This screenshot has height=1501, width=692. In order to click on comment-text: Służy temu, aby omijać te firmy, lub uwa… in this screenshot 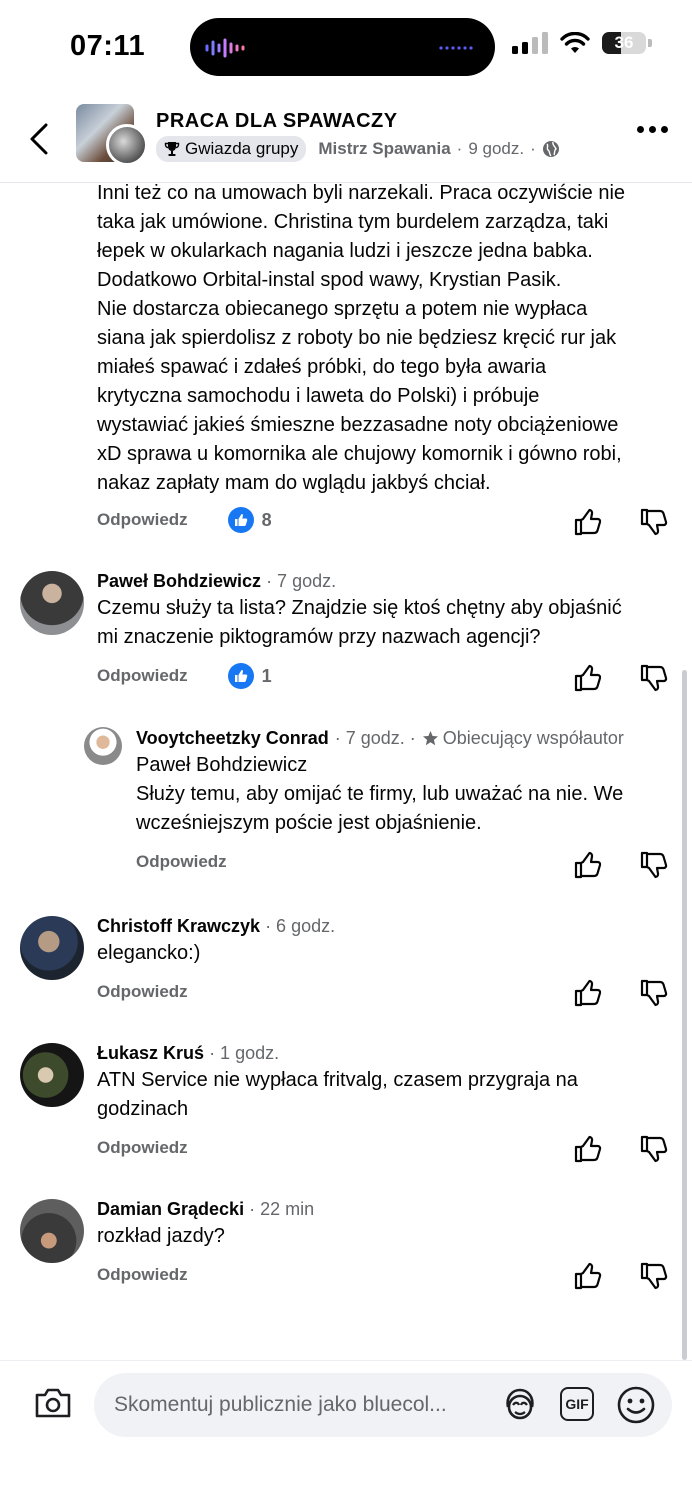, I will do `click(380, 808)`.